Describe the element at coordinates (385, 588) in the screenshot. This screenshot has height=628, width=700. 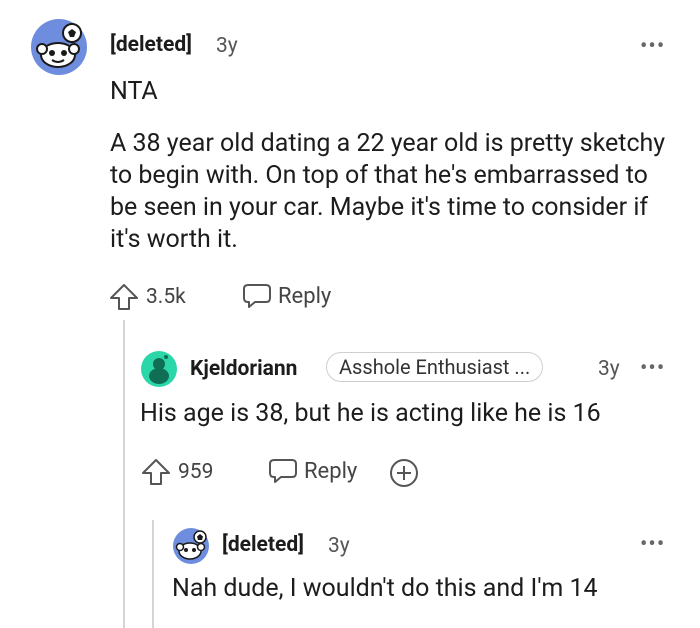
I see `comment-text: Nah dude, I wouldn't do this and I'm 14` at that location.